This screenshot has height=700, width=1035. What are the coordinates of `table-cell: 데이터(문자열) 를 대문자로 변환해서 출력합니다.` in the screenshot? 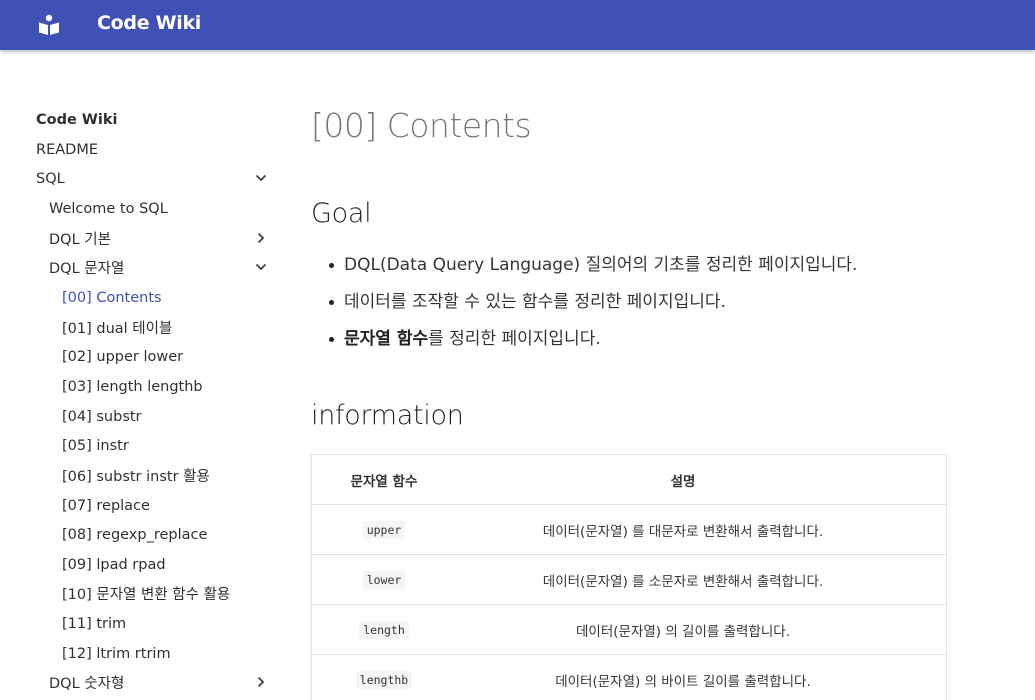 It's located at (683, 531).